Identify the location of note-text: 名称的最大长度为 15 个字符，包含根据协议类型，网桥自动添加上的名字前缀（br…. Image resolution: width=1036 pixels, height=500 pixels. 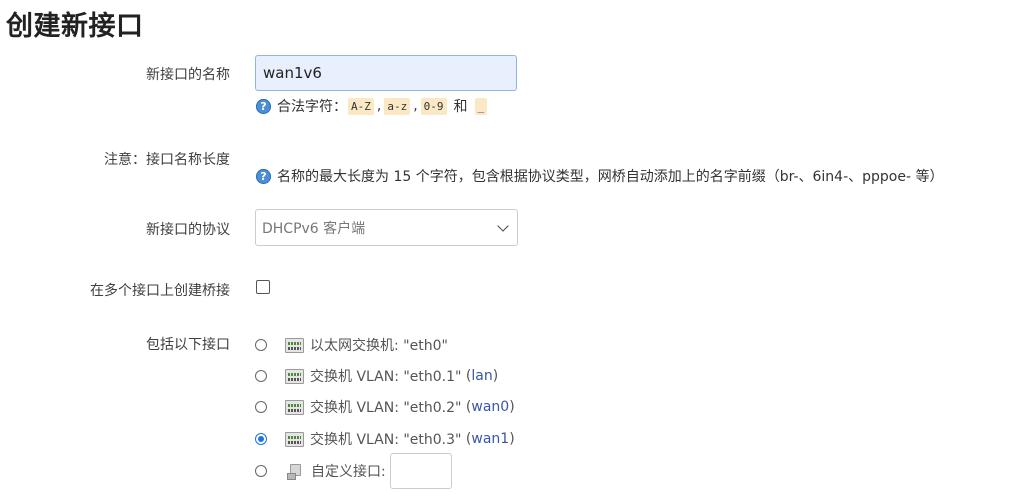
(610, 177).